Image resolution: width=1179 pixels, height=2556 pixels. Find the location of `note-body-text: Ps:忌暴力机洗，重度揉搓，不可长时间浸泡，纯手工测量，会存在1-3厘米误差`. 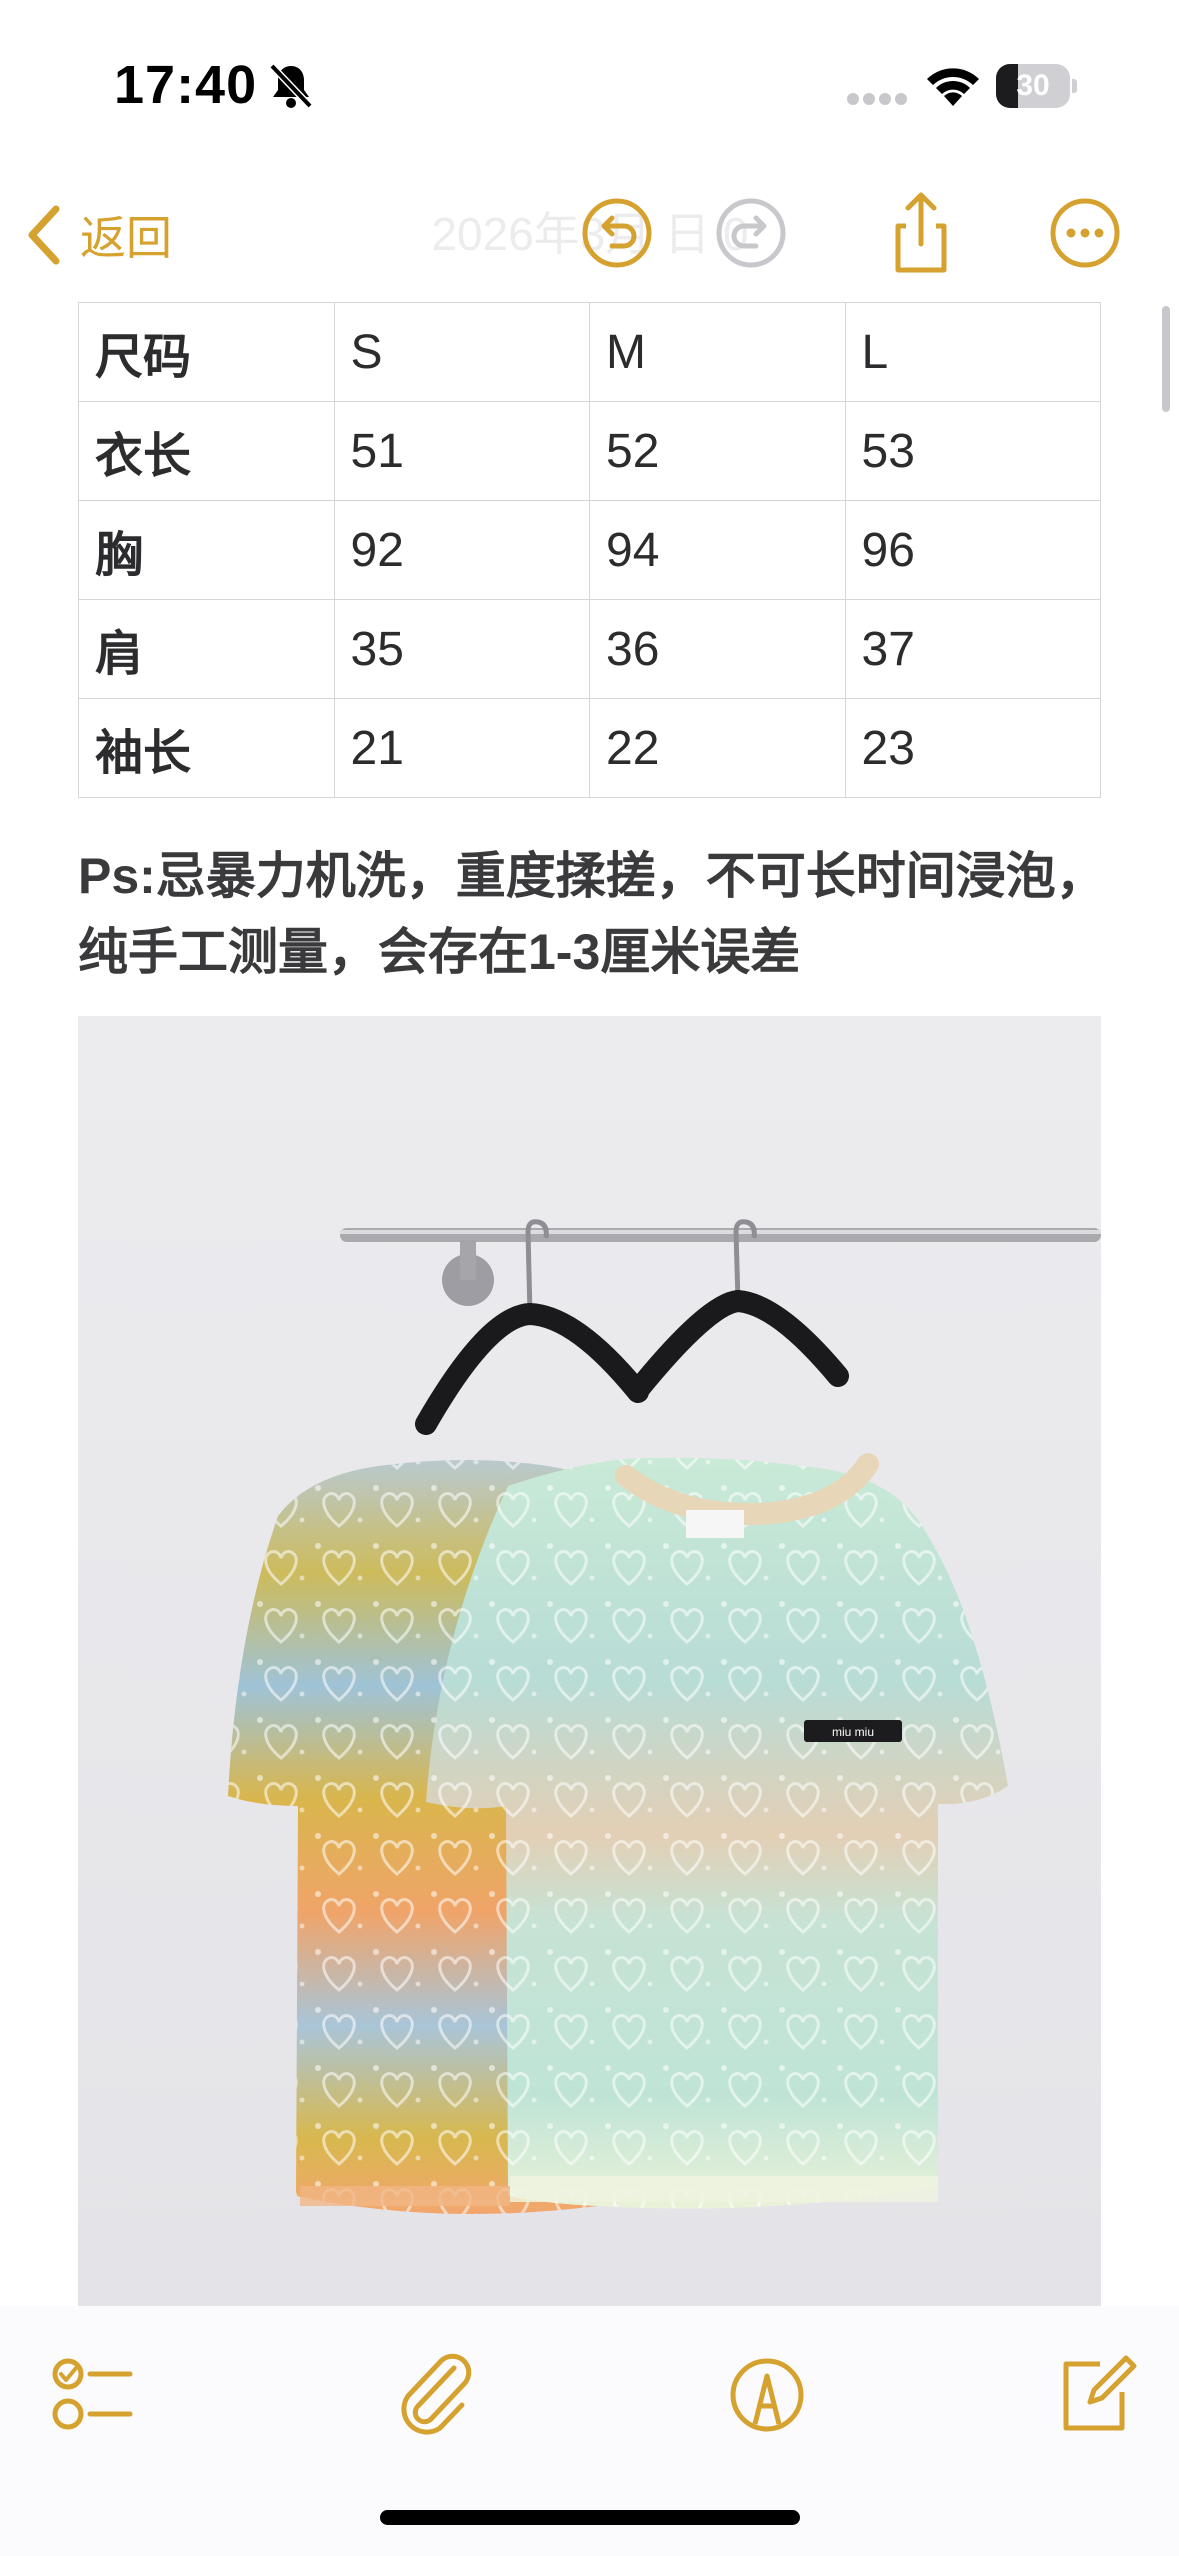

note-body-text: Ps:忌暴力机洗，重度揉搓，不可长时间浸泡，纯手工测量，会存在1-3厘米误差 is located at coordinates (608, 914).